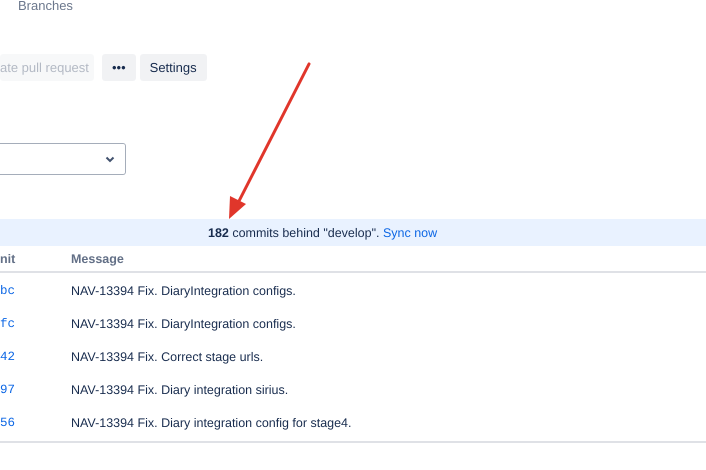  Describe the element at coordinates (119, 67) in the screenshot. I see `more-button: •••` at that location.